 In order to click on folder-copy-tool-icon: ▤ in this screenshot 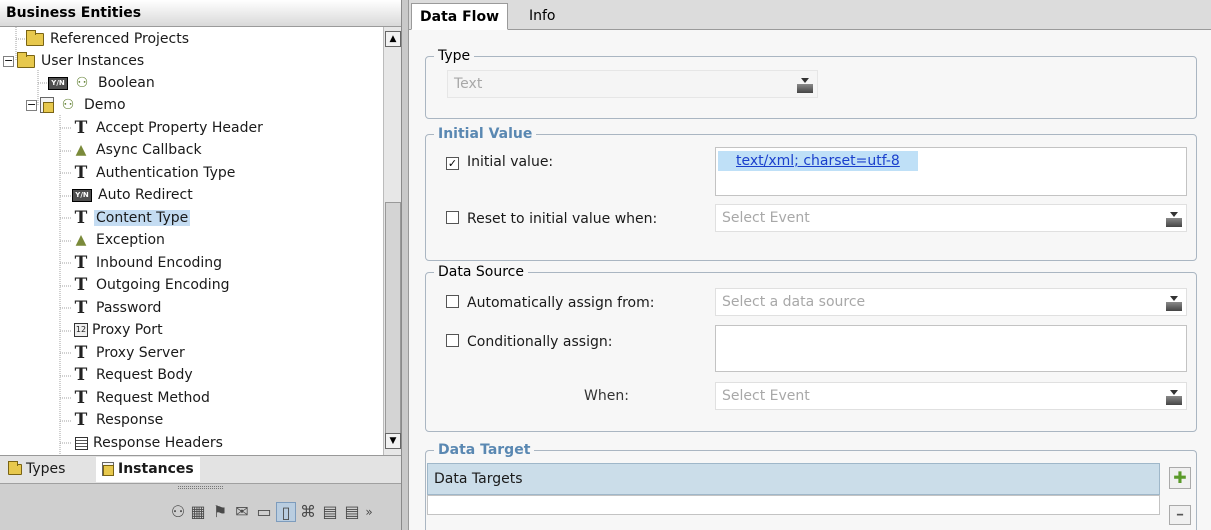, I will do `click(352, 512)`.